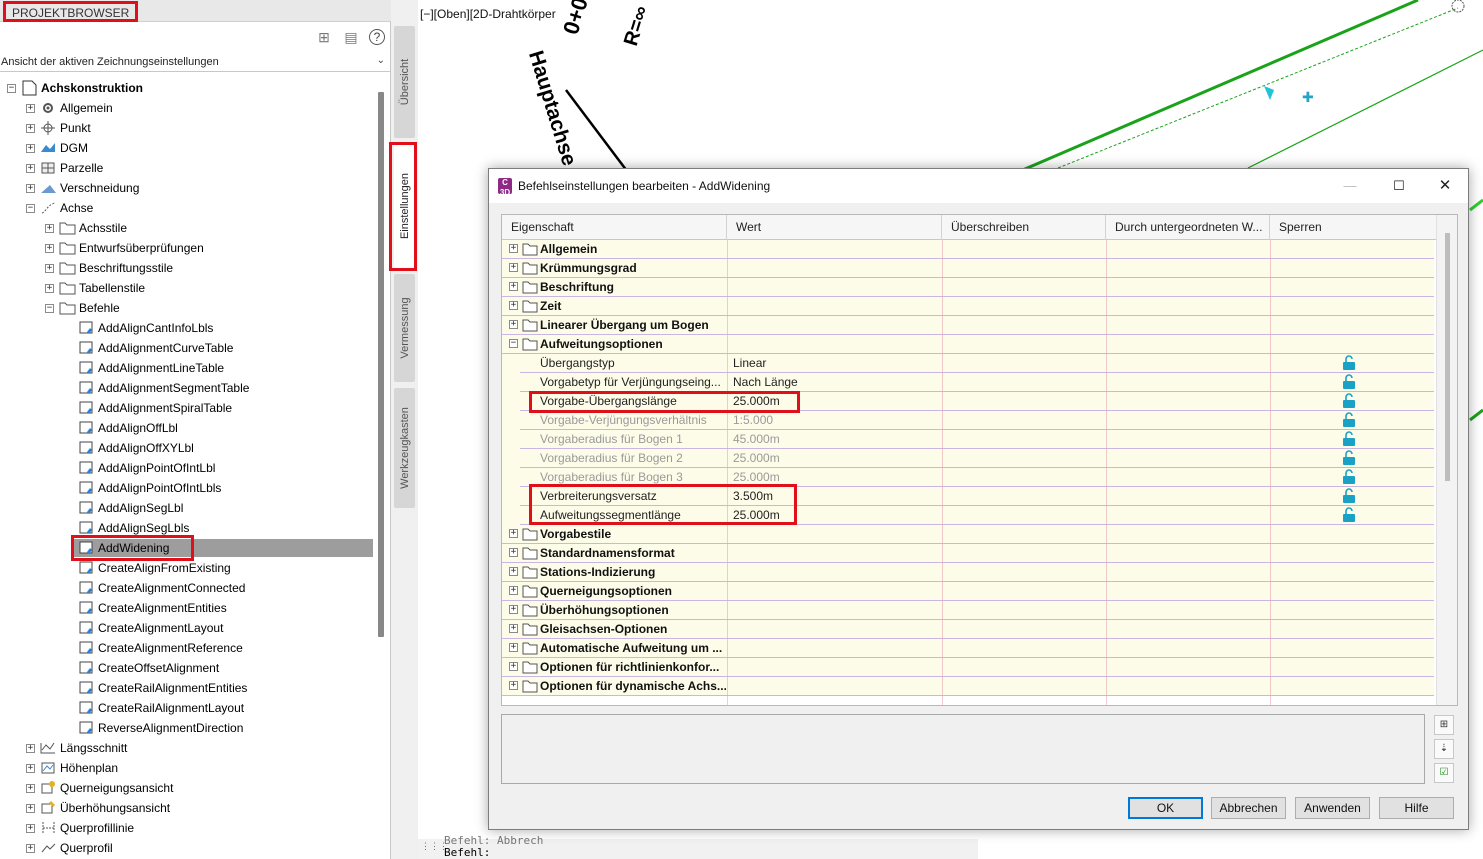  What do you see at coordinates (488, 14) in the screenshot?
I see `viewport-label: [−][Oben][2D-Drahtkörper` at bounding box center [488, 14].